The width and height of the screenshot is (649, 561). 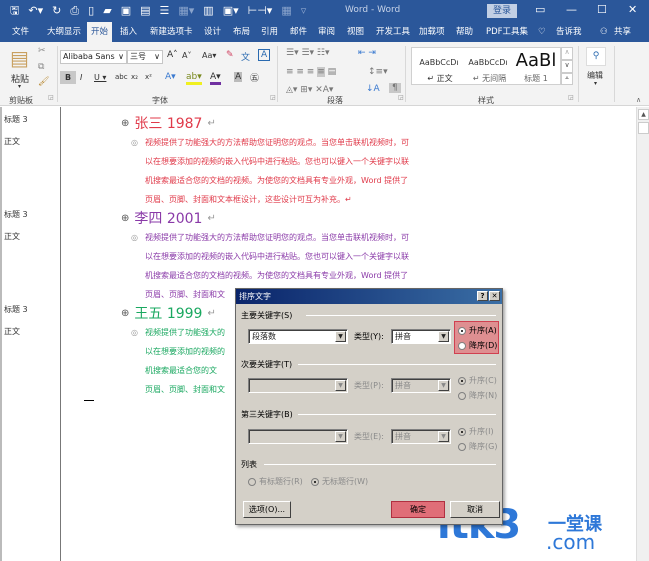 What do you see at coordinates (632, 9) in the screenshot?
I see `close-button: ✕` at bounding box center [632, 9].